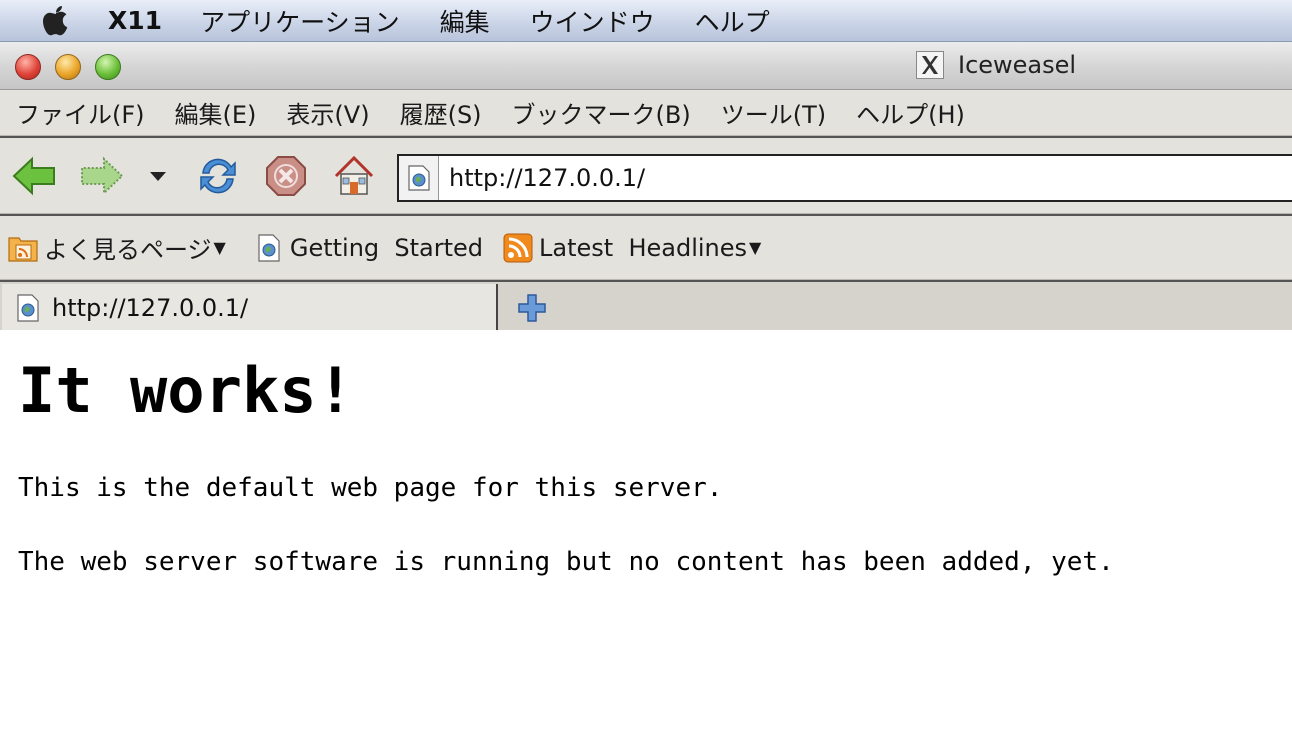 This screenshot has height=732, width=1292. I want to click on plus-icon, so click(532, 308).